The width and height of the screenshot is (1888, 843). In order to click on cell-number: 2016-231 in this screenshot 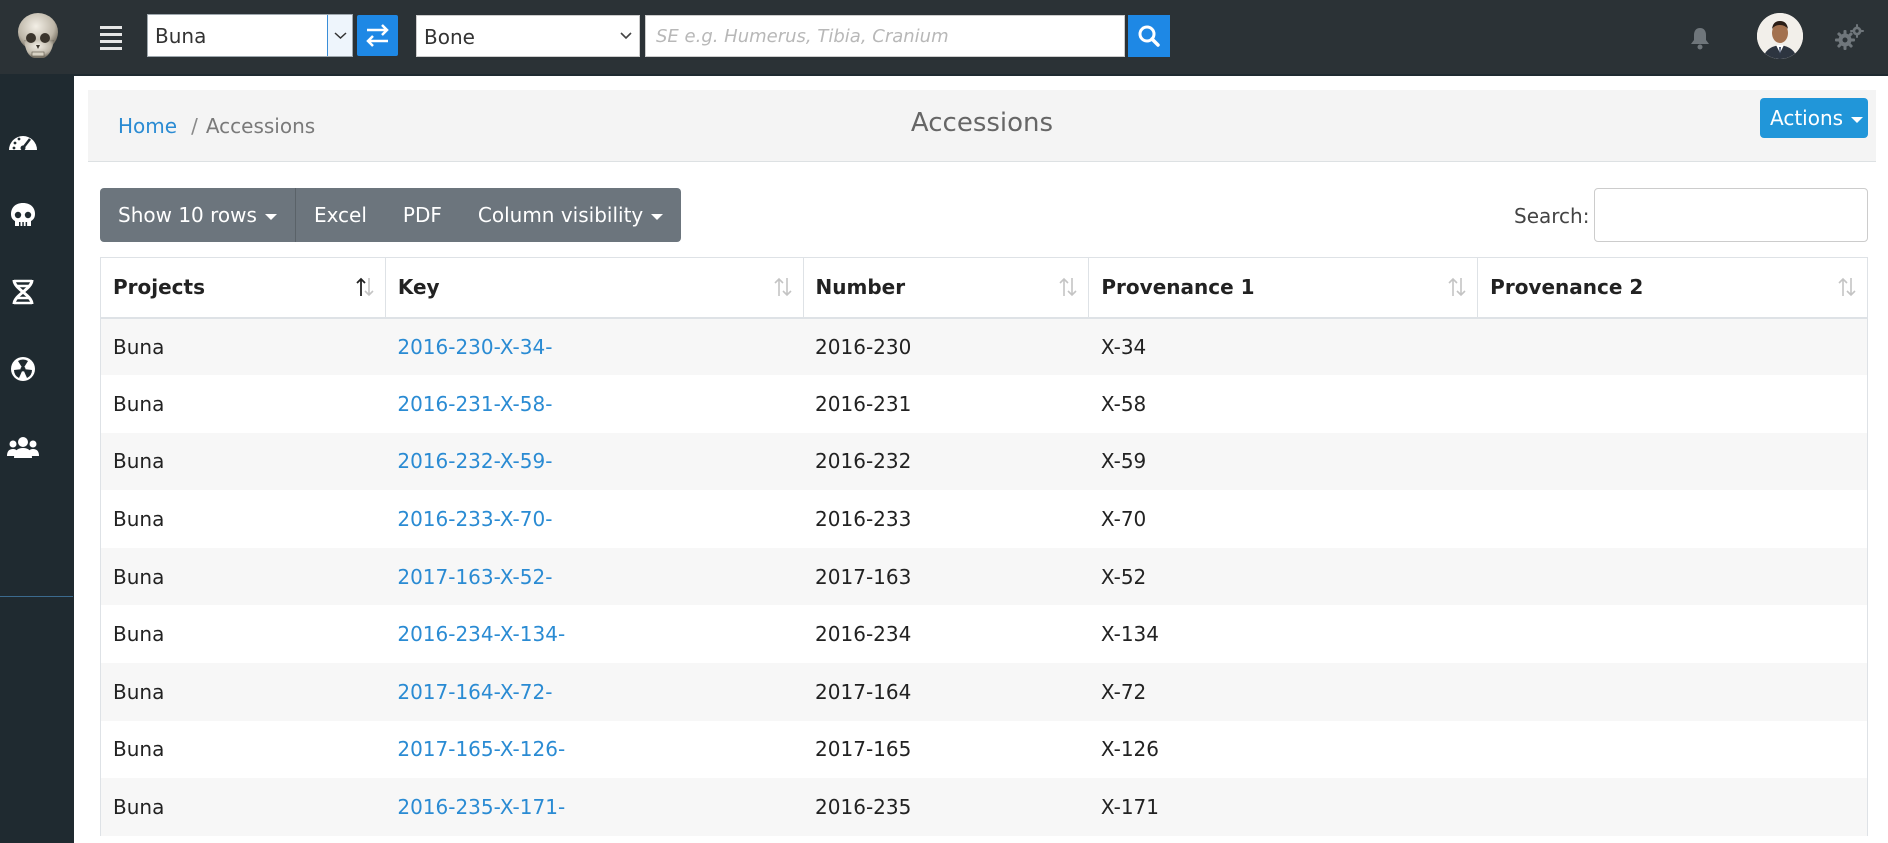, I will do `click(863, 403)`.